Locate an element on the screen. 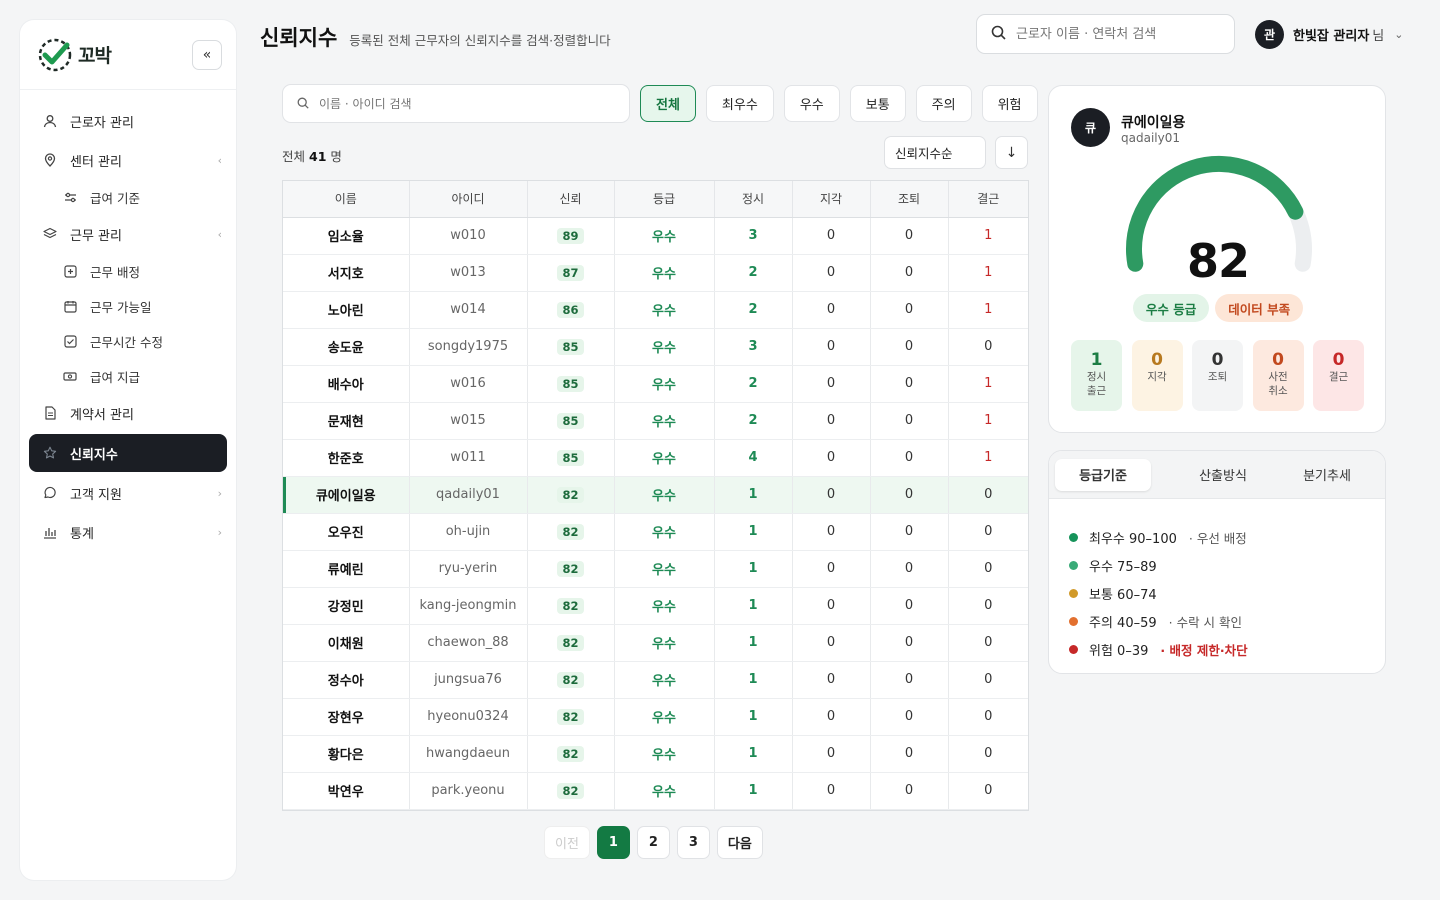 This screenshot has width=1440, height=900. sidebar-item-payment: 급여 지급 is located at coordinates (128, 376).